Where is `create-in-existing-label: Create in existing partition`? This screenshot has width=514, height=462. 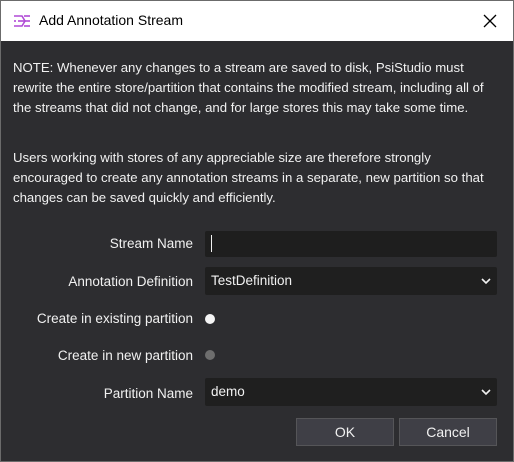
create-in-existing-label: Create in existing partition is located at coordinates (114, 318).